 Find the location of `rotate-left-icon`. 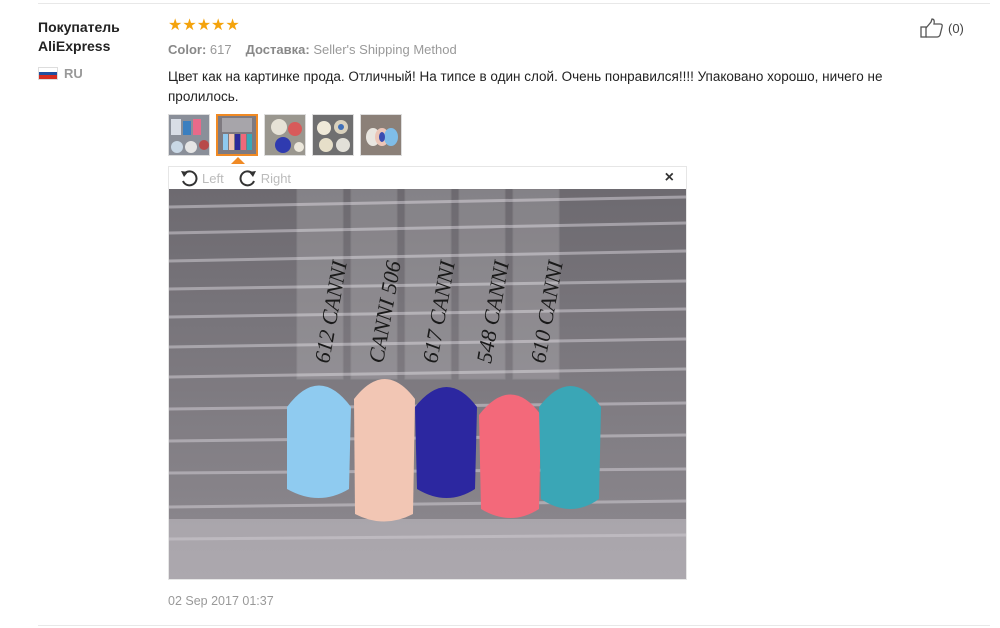

rotate-left-icon is located at coordinates (189, 178).